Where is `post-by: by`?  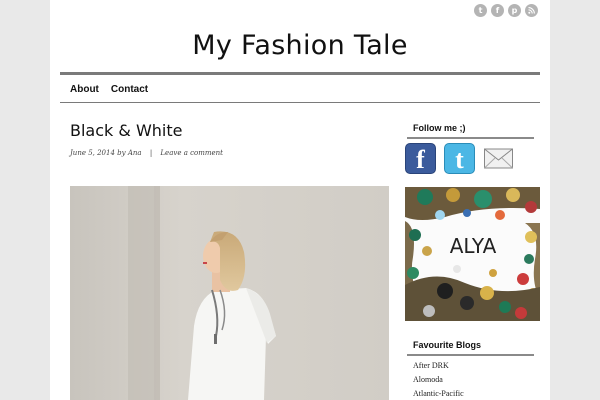
post-by: by is located at coordinates (121, 153).